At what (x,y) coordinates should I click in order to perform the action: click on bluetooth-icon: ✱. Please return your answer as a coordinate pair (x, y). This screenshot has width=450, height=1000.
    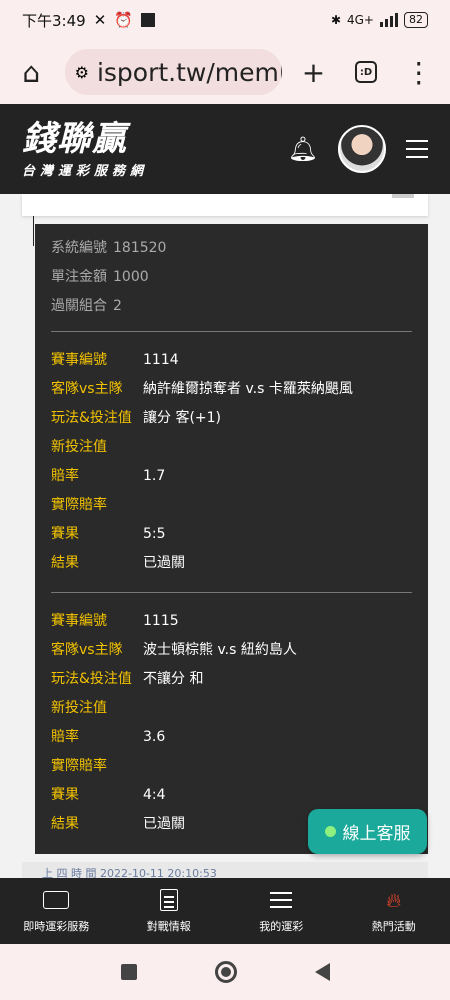
    Looking at the image, I should click on (335, 20).